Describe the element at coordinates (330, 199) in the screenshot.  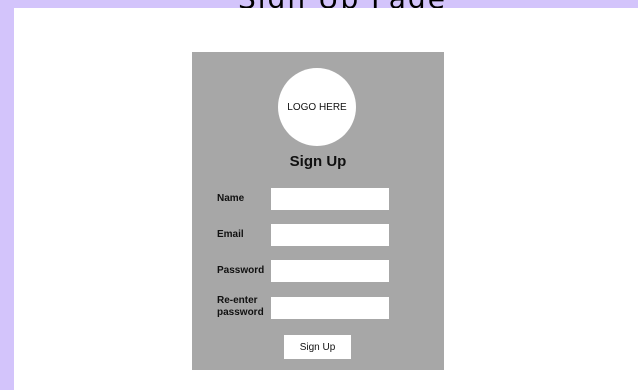
I see `name-field` at that location.